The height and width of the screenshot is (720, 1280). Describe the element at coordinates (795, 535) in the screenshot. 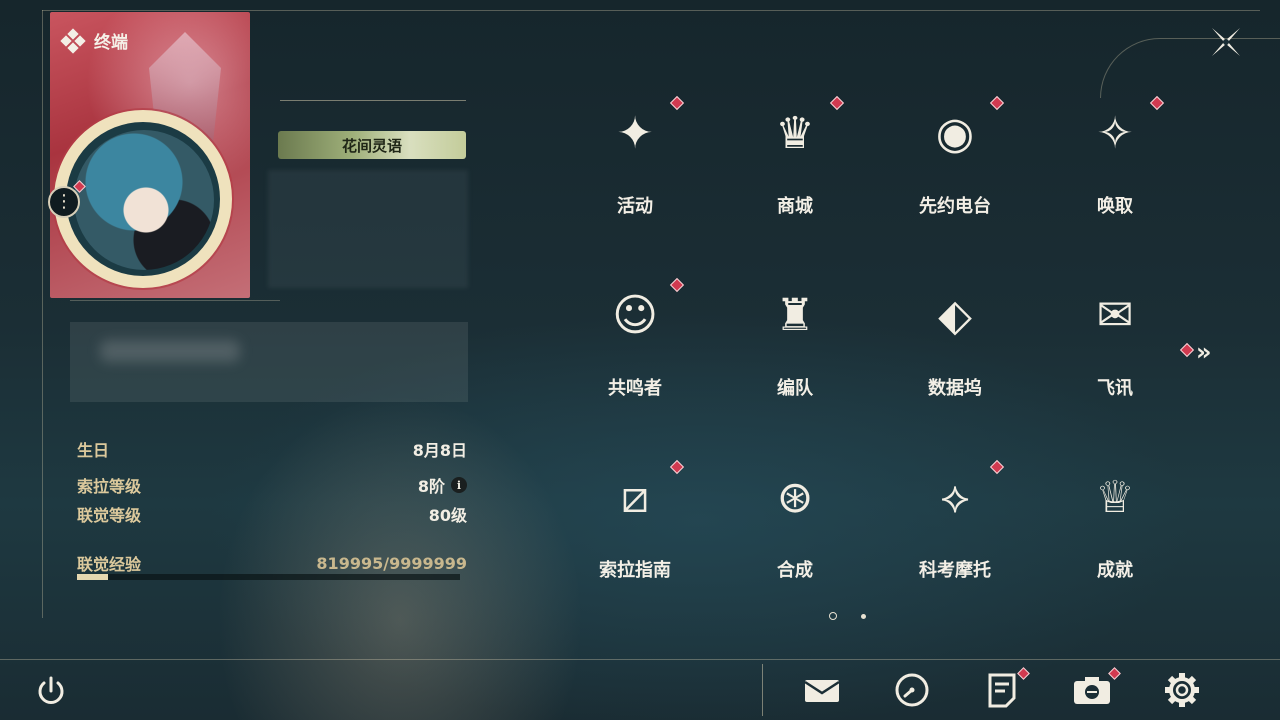

I see `menu-item-10: ⊛ 合成` at that location.